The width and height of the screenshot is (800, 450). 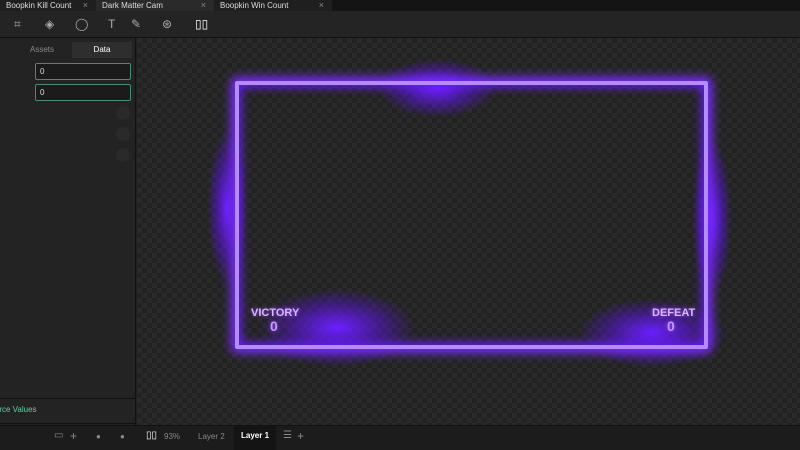 I want to click on zoom-level: 93%, so click(x=172, y=436).